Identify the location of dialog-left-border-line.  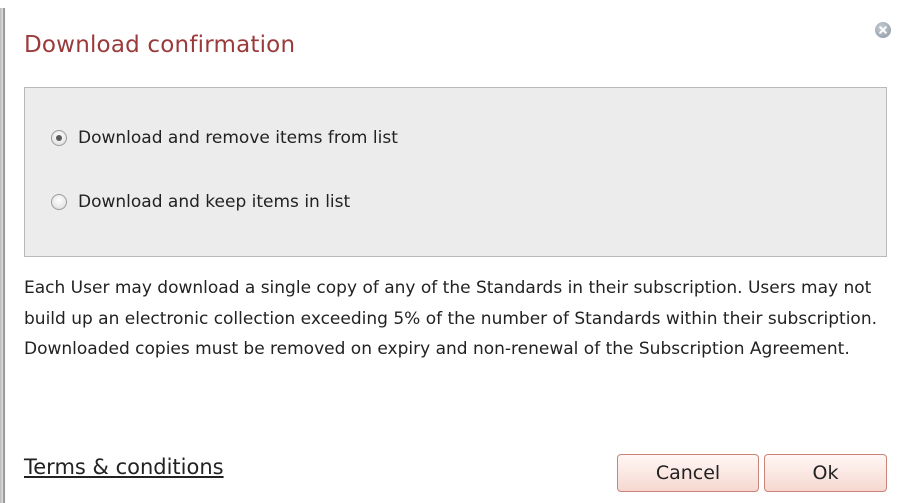
(4, 255).